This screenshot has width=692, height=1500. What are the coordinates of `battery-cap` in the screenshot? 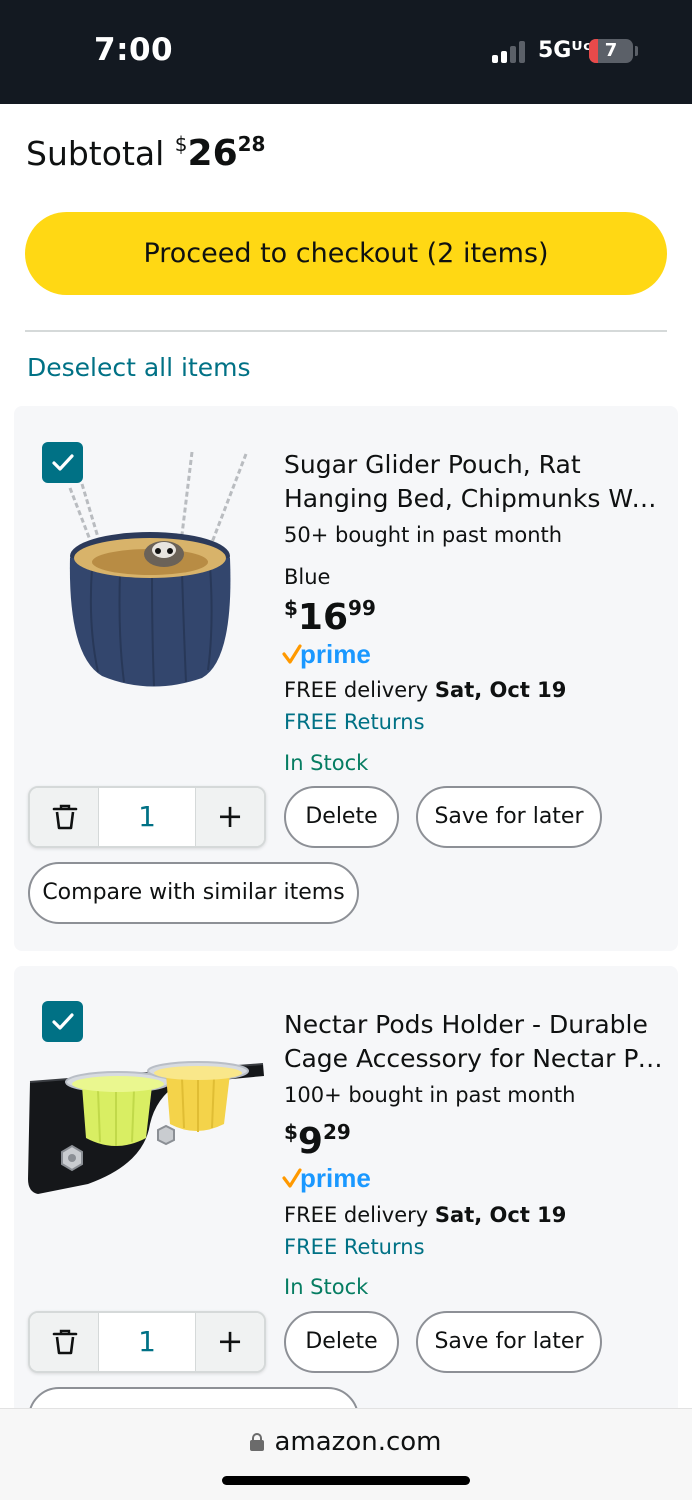 It's located at (636, 51).